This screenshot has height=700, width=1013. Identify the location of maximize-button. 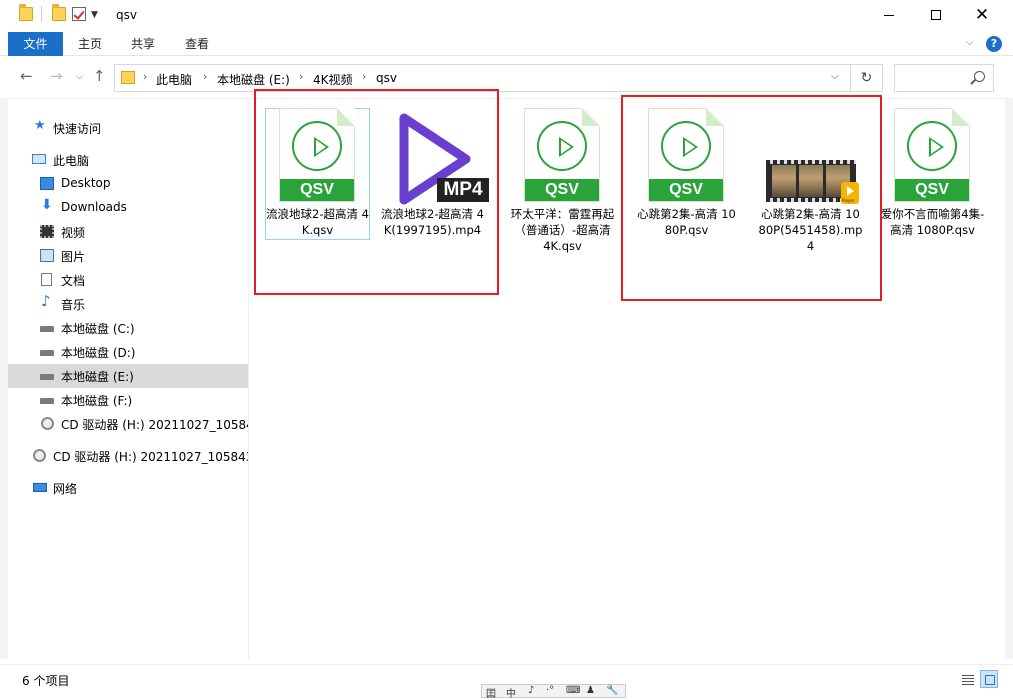
(936, 15).